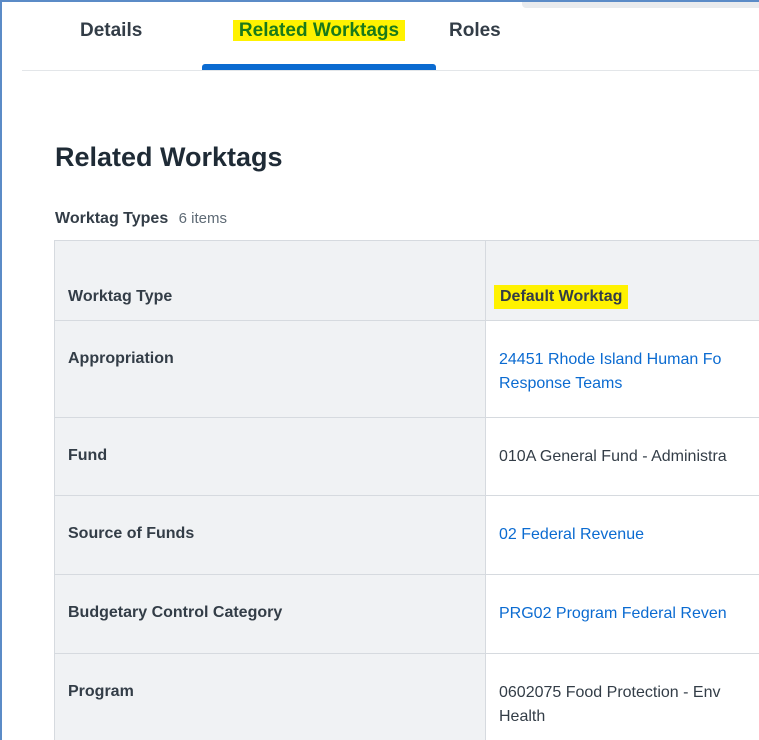  What do you see at coordinates (622, 280) in the screenshot?
I see `column-header-default-worktag: Default Worktag` at bounding box center [622, 280].